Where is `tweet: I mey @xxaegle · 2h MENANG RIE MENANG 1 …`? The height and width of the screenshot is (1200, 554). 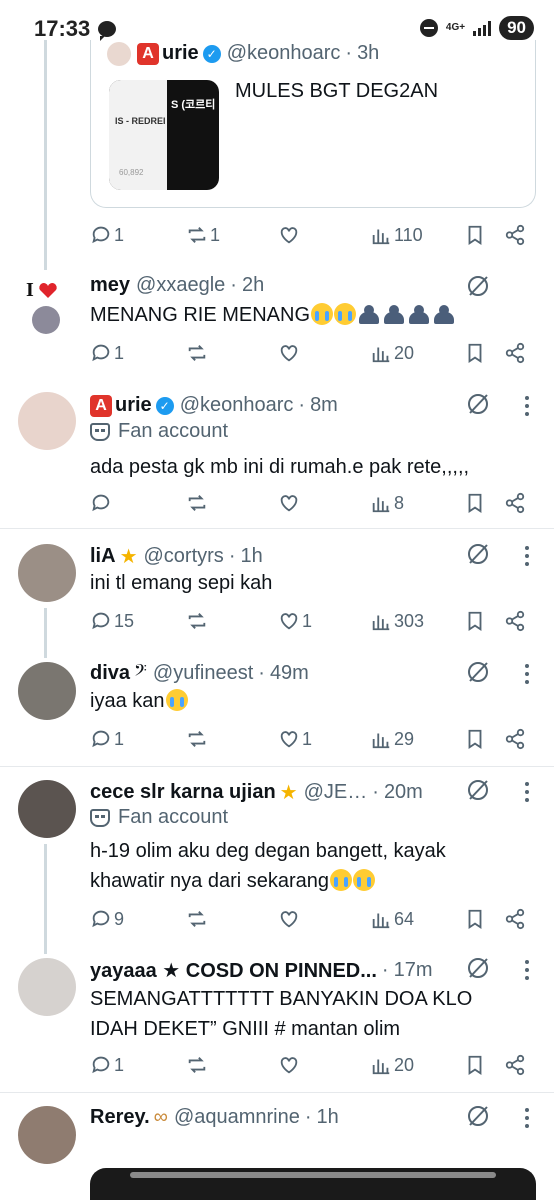
tweet: I mey @xxaegle · 2h MENANG RIE MENANG 1 … is located at coordinates (277, 330).